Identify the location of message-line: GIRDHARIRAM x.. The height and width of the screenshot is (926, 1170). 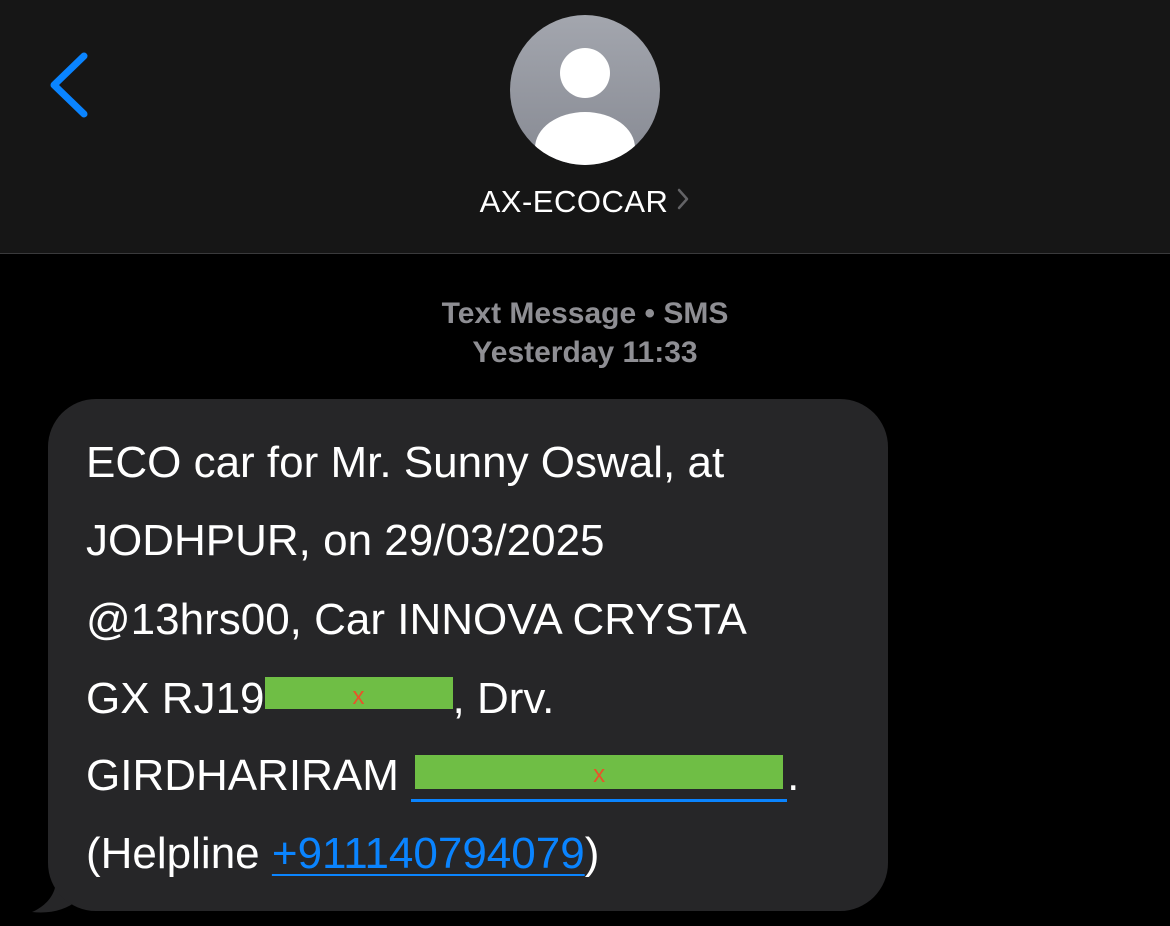
(442, 776).